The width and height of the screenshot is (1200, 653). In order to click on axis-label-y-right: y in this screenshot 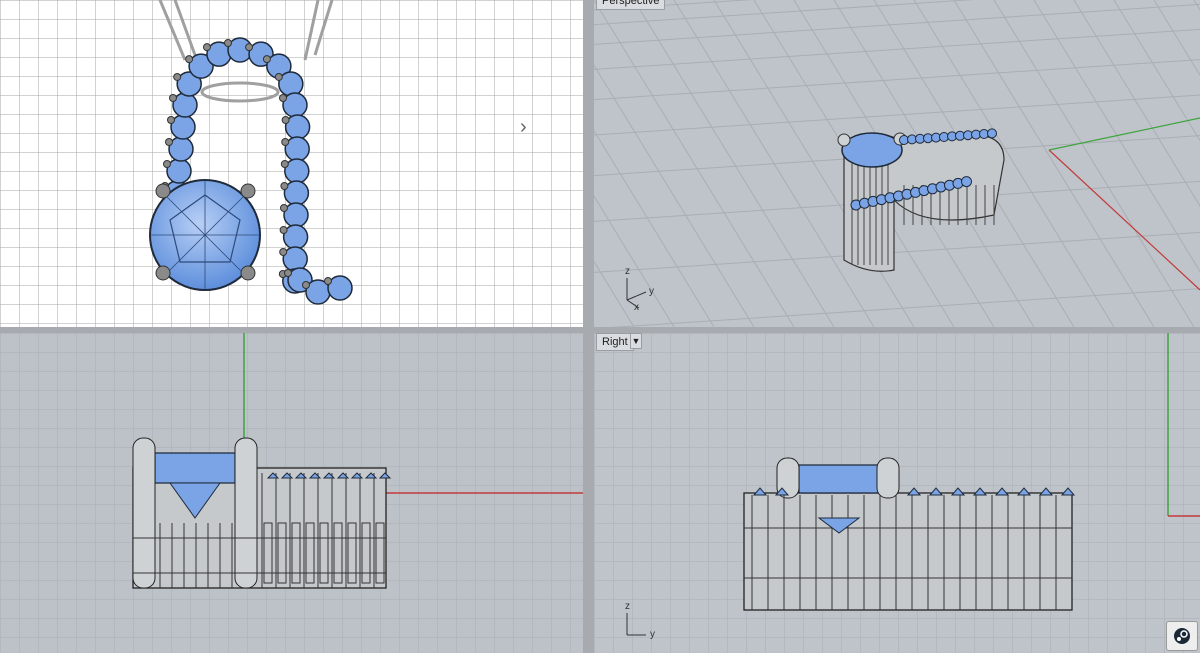, I will do `click(652, 634)`.